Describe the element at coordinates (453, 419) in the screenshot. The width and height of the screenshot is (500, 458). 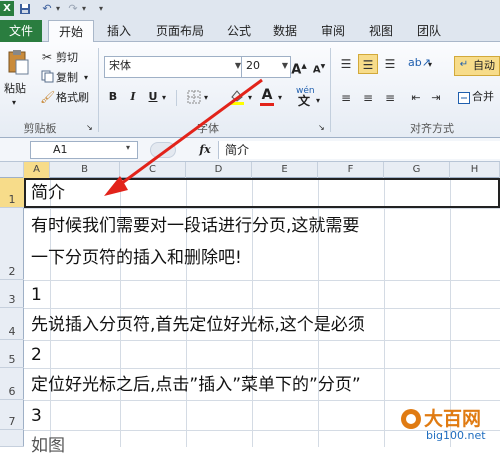
I see `watermark-name: 大百网` at that location.